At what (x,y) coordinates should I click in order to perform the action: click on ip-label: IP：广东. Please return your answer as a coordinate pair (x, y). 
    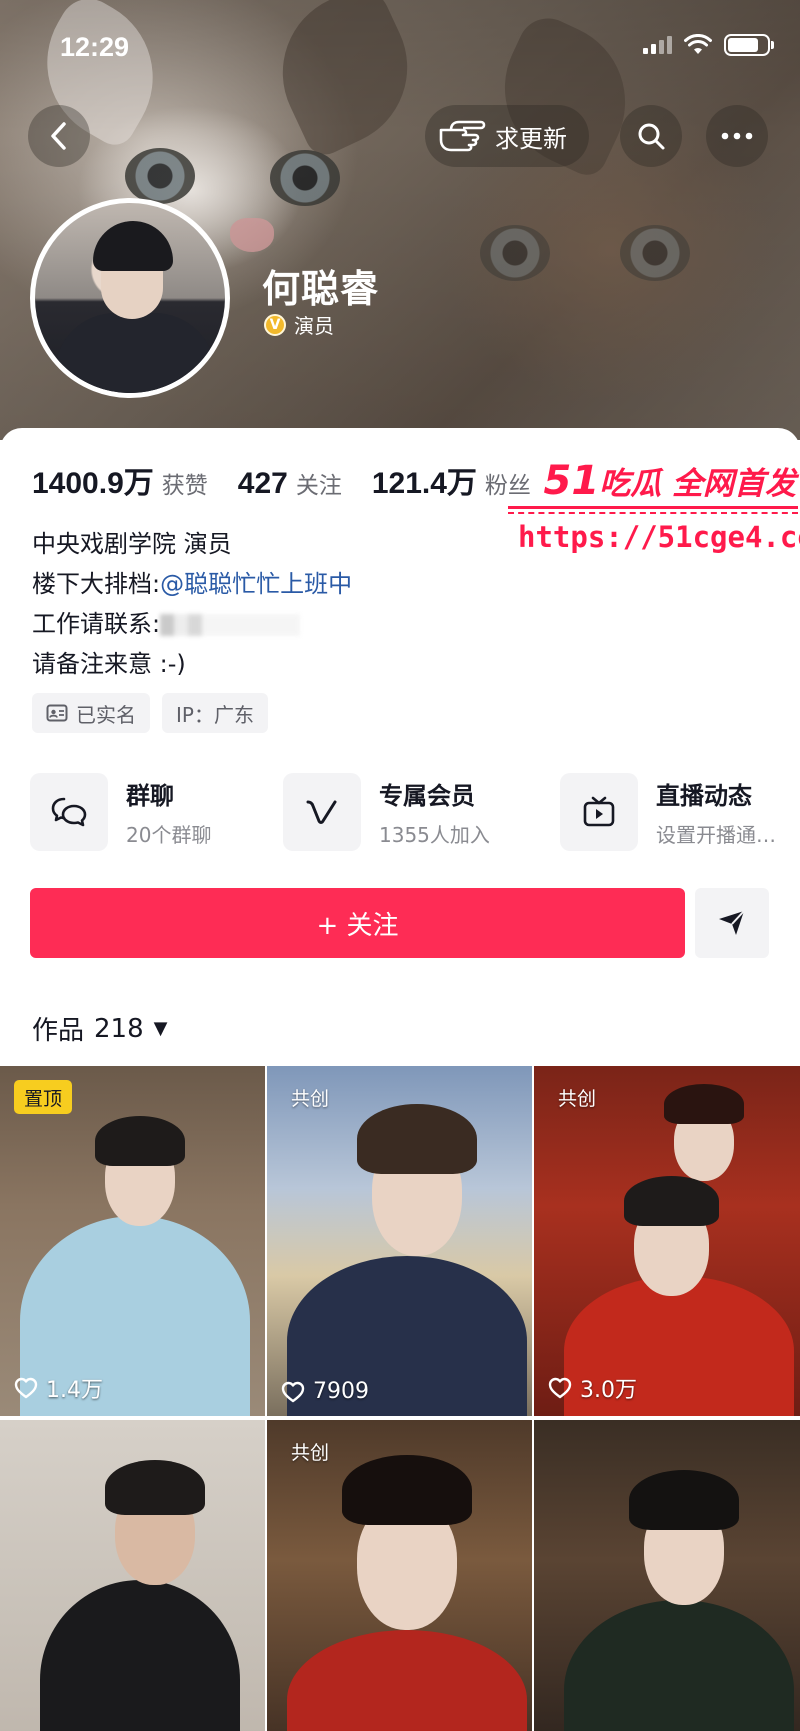
    Looking at the image, I should click on (215, 714).